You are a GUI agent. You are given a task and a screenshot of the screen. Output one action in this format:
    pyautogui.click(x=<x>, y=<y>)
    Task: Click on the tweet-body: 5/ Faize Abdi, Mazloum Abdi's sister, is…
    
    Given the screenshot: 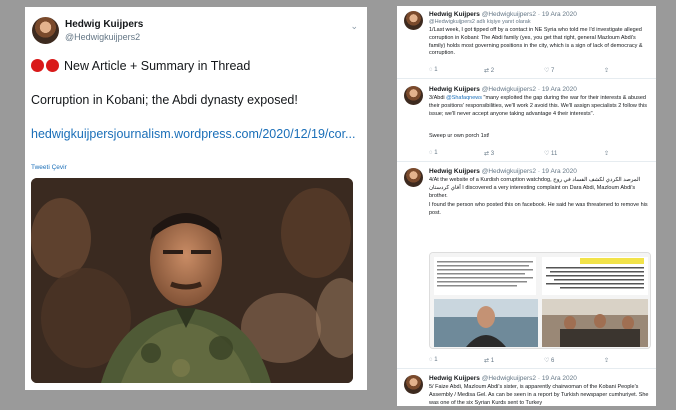 What is the action you would take?
    pyautogui.click(x=539, y=395)
    